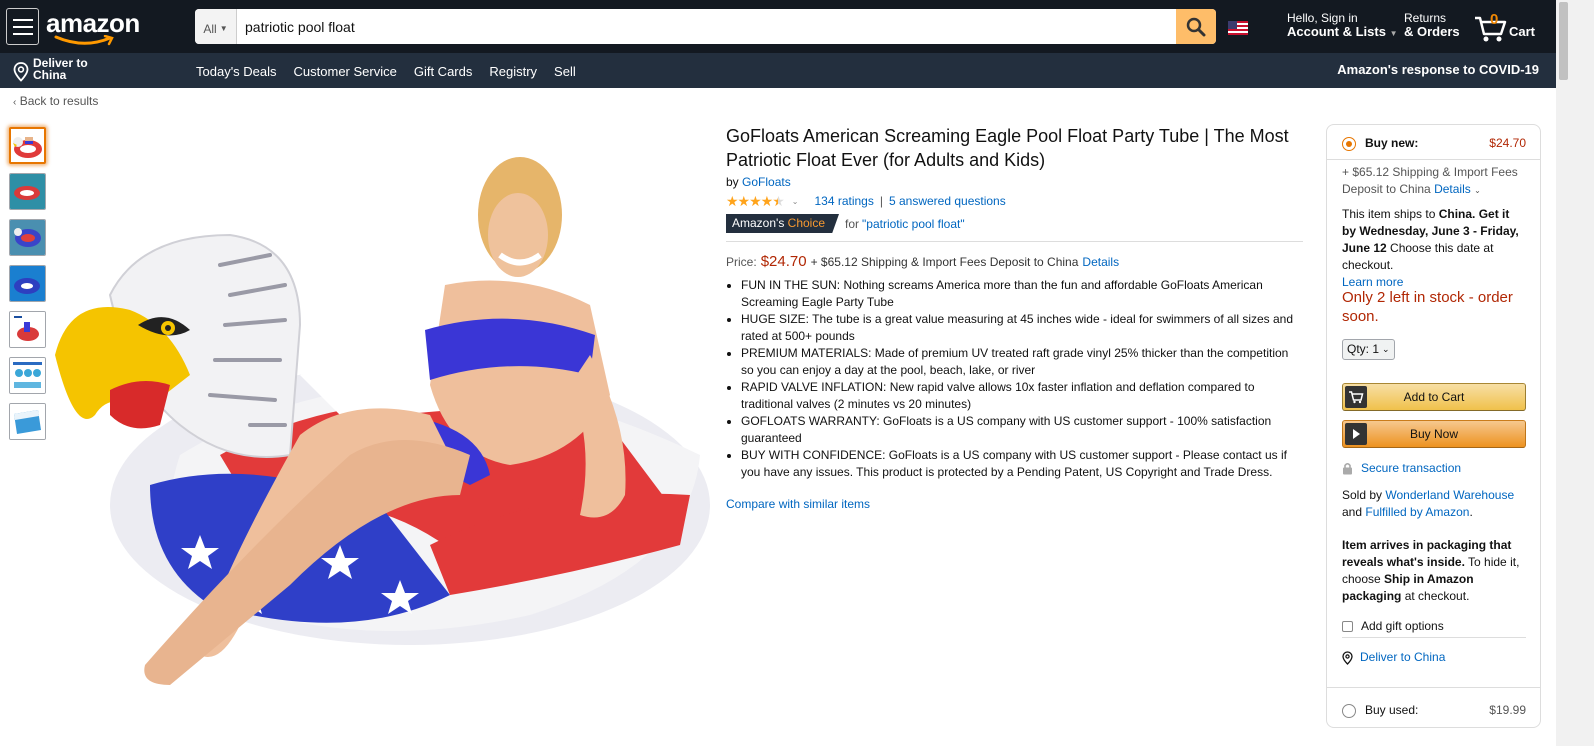  What do you see at coordinates (766, 182) in the screenshot?
I see `brand-link: GoFloats` at bounding box center [766, 182].